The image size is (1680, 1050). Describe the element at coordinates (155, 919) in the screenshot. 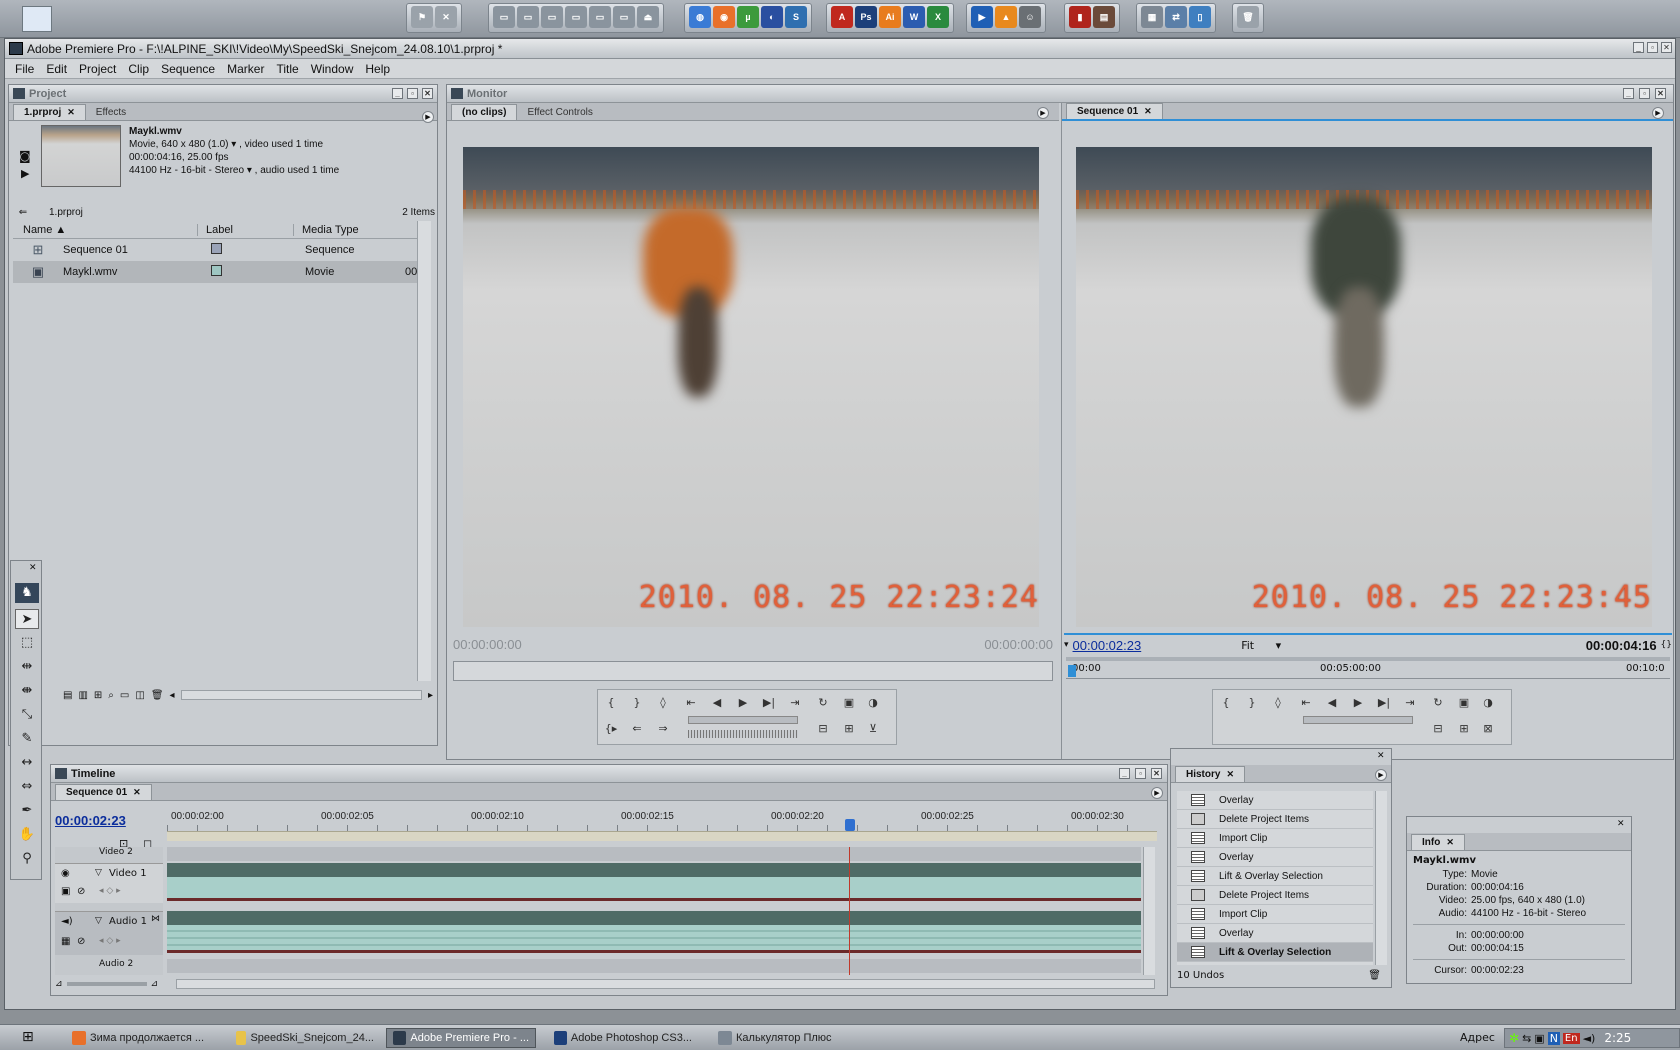

I see `audio-sync-icon: ⋈` at that location.